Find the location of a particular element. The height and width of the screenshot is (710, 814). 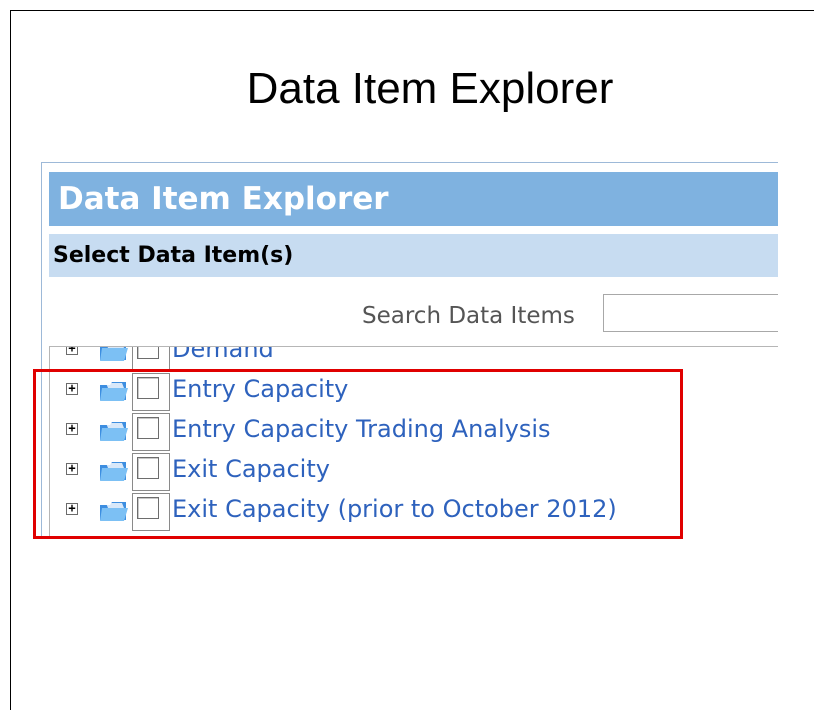

checkbox-entry-capacity is located at coordinates (151, 392).